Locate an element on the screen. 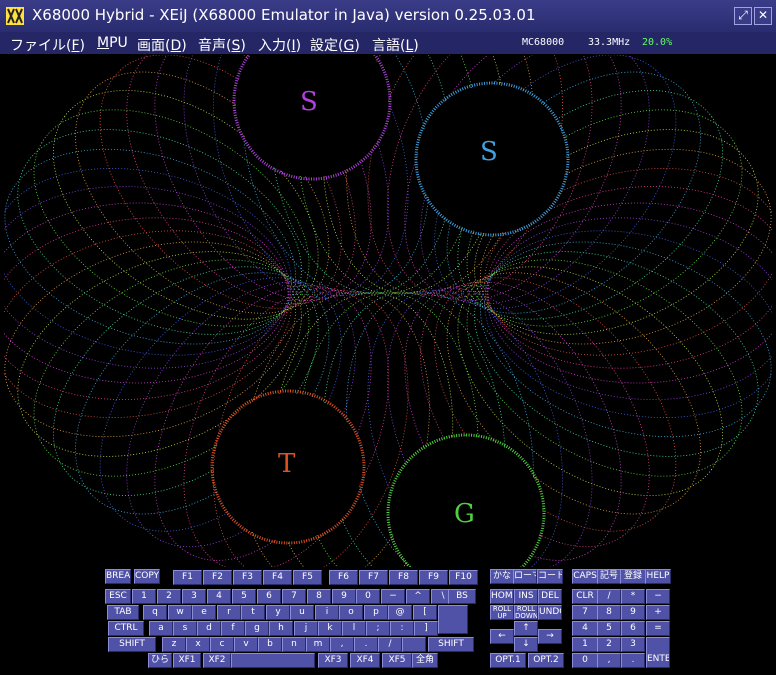  key-34: BS is located at coordinates (462, 596).